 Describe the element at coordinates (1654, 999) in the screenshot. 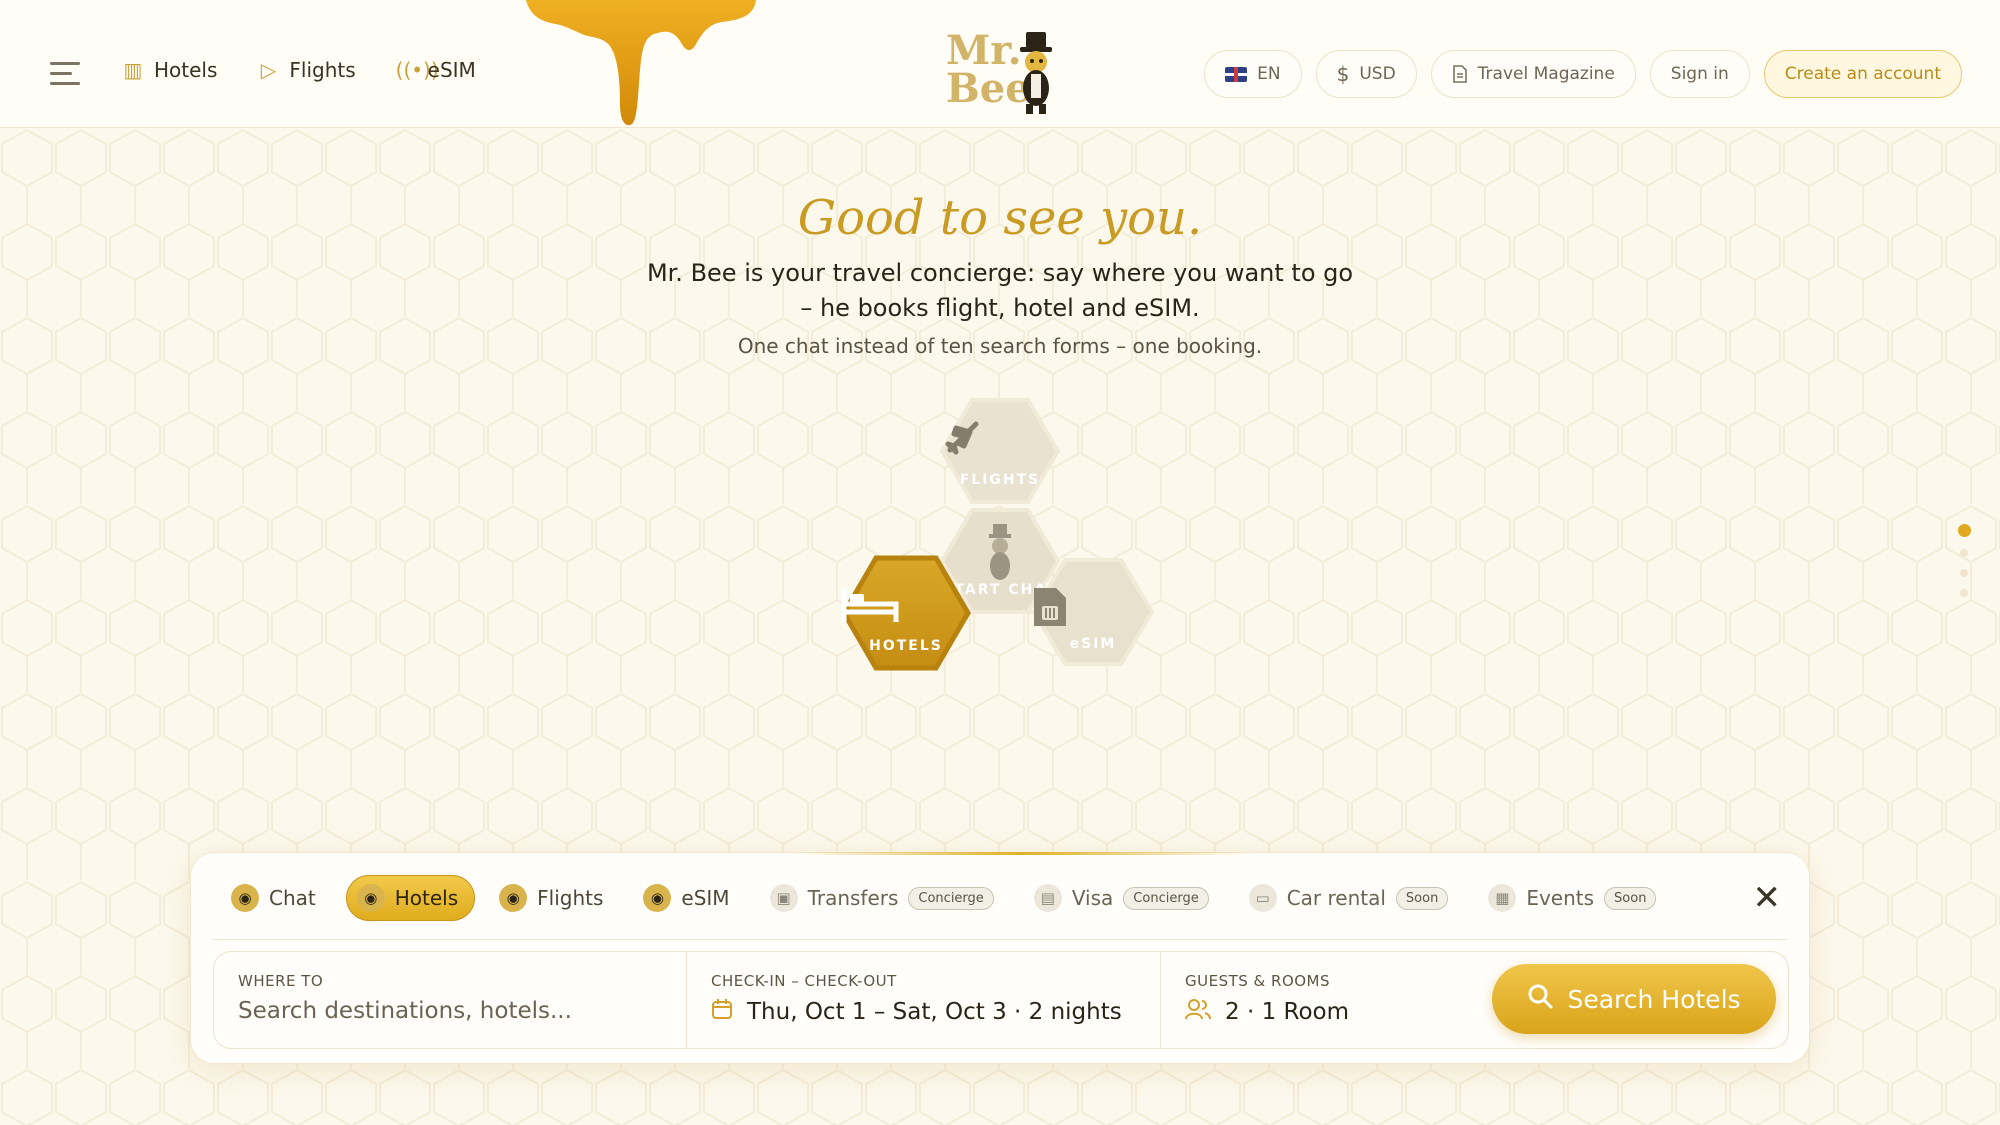

I see `search-hotels-label: Search Hotels` at that location.